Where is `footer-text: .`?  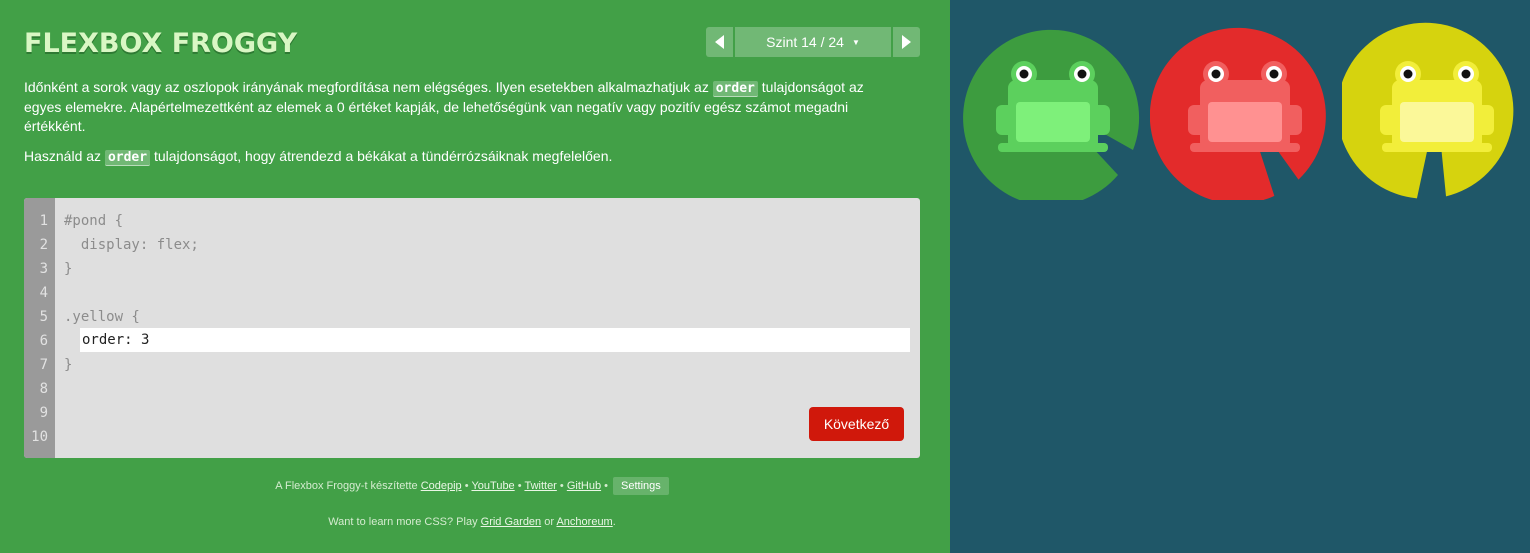 footer-text: . is located at coordinates (614, 522).